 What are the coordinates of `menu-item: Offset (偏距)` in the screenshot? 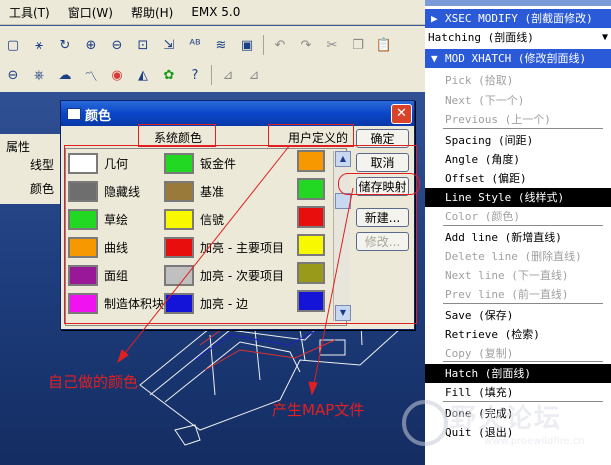 It's located at (518, 178).